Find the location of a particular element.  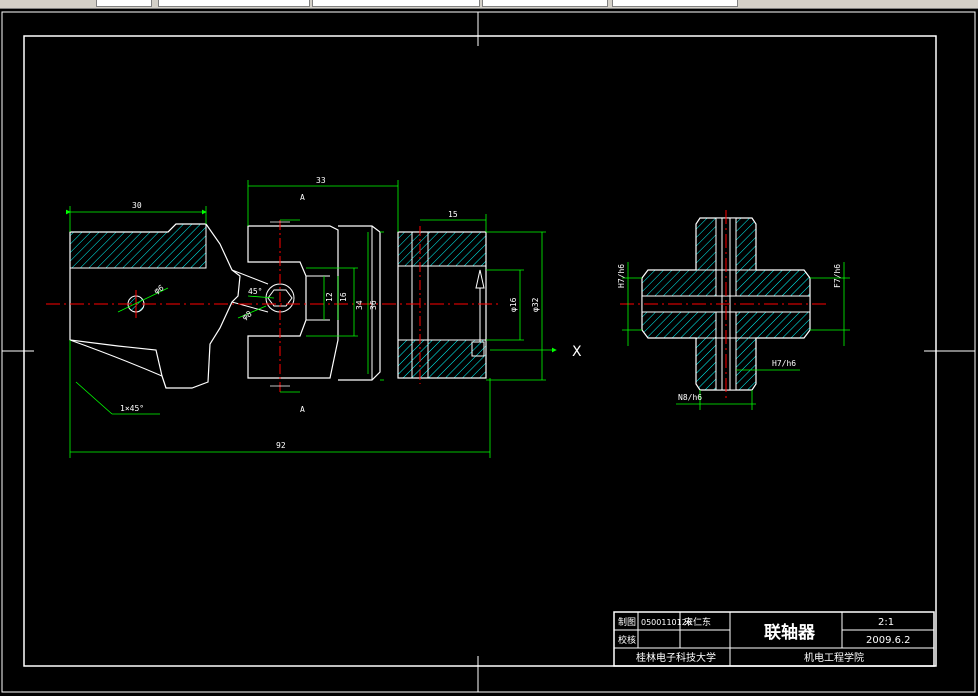

right-hub-arrow is located at coordinates (480, 279).